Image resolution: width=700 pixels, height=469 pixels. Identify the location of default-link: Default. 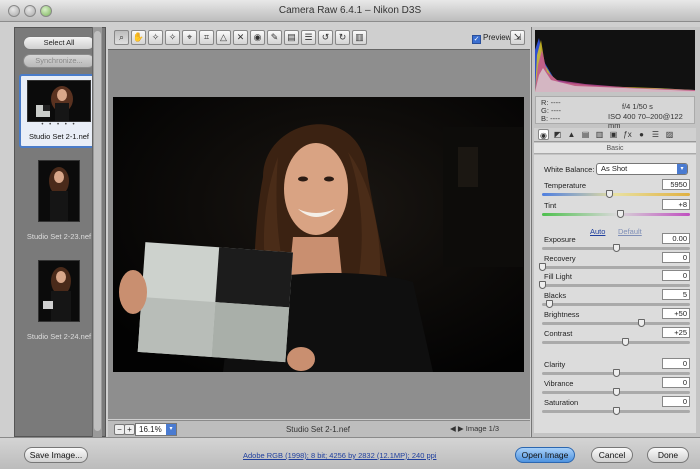
(630, 231).